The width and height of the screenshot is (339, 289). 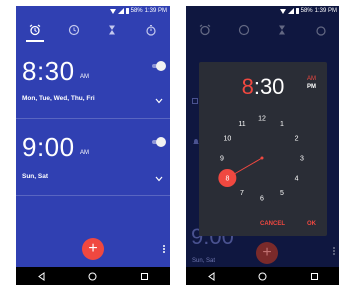 I want to click on picker-hour: 8, so click(x=248, y=86).